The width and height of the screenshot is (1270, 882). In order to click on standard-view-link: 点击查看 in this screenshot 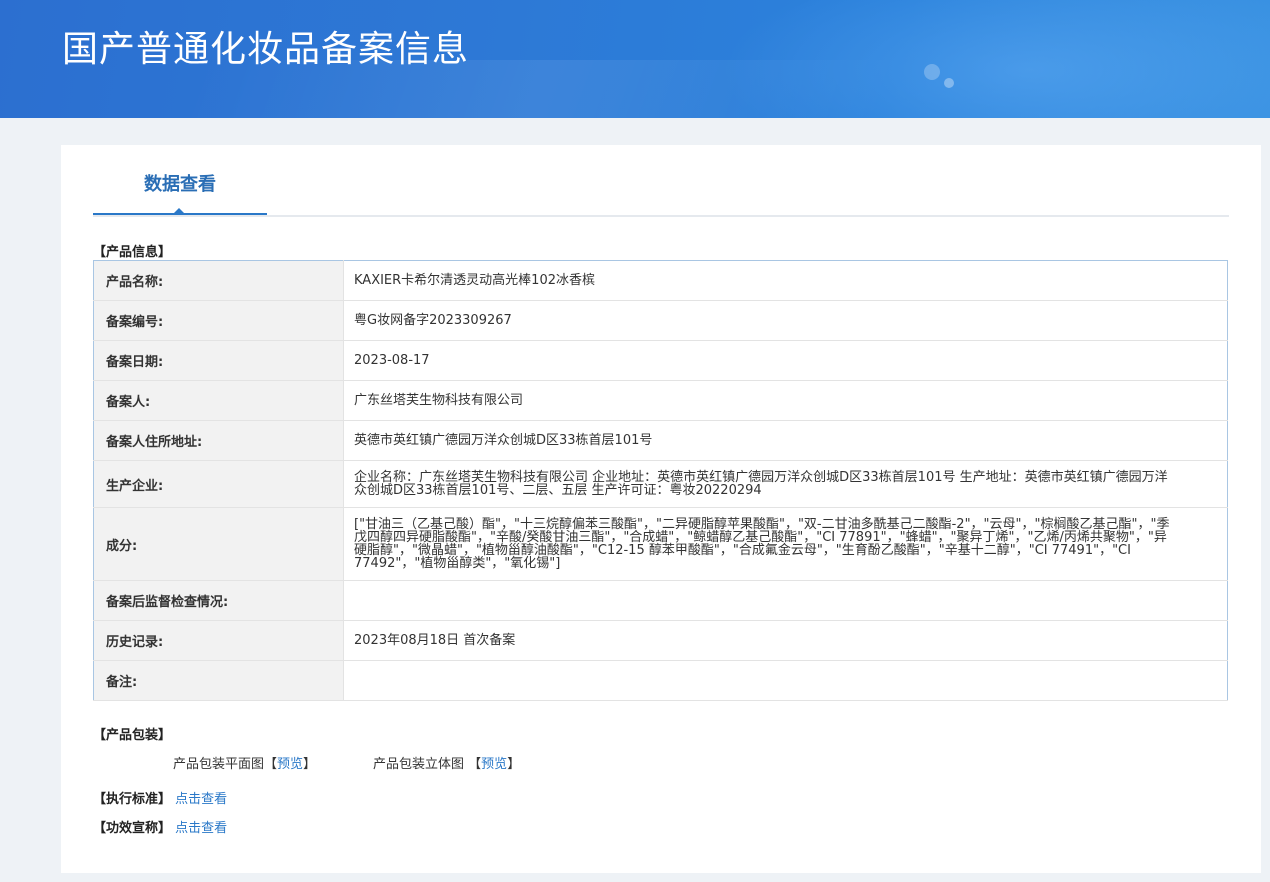, I will do `click(201, 799)`.